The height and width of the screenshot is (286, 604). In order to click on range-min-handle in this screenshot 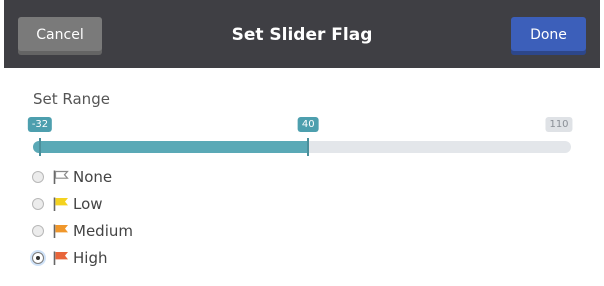, I will do `click(40, 147)`.